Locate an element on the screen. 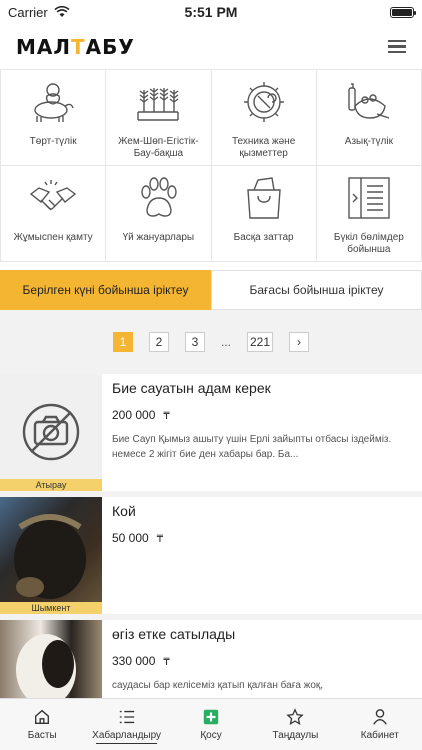 The width and height of the screenshot is (422, 750). sort-by-price-tab: Бағасы бойынша іріктеу is located at coordinates (316, 290).